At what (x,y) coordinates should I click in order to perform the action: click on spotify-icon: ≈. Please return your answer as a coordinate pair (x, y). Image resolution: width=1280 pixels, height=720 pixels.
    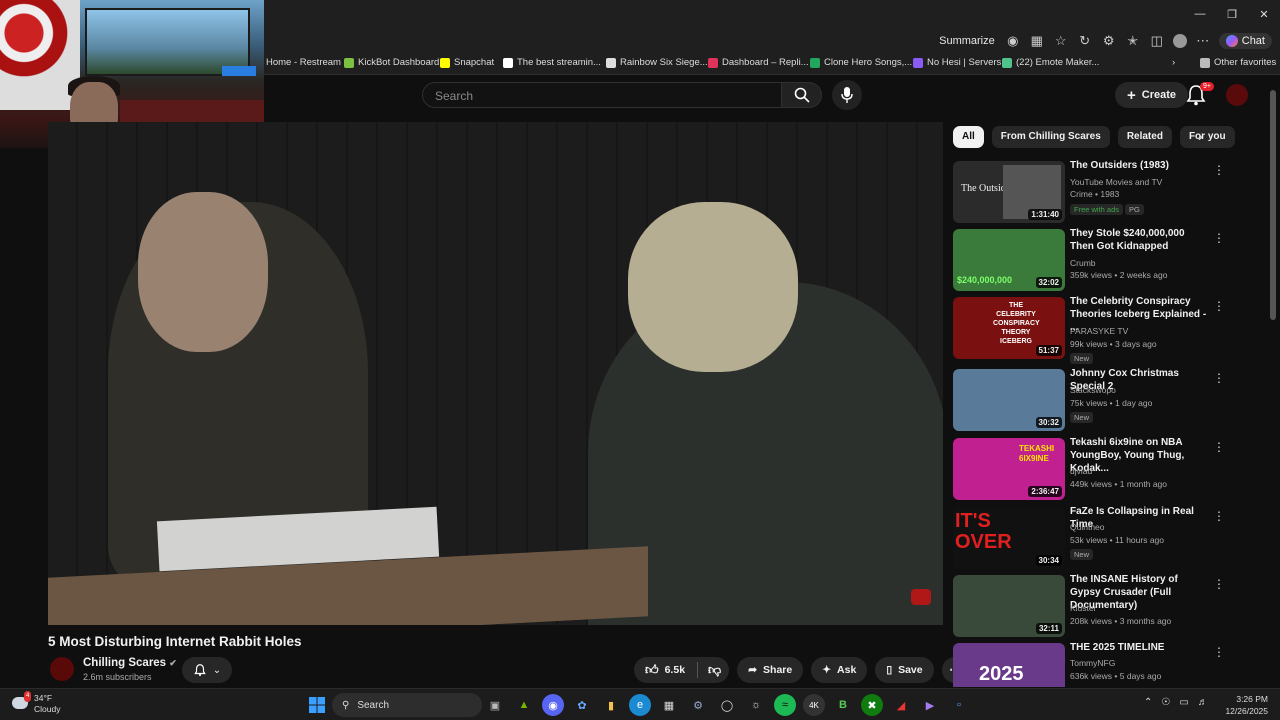
    Looking at the image, I should click on (785, 705).